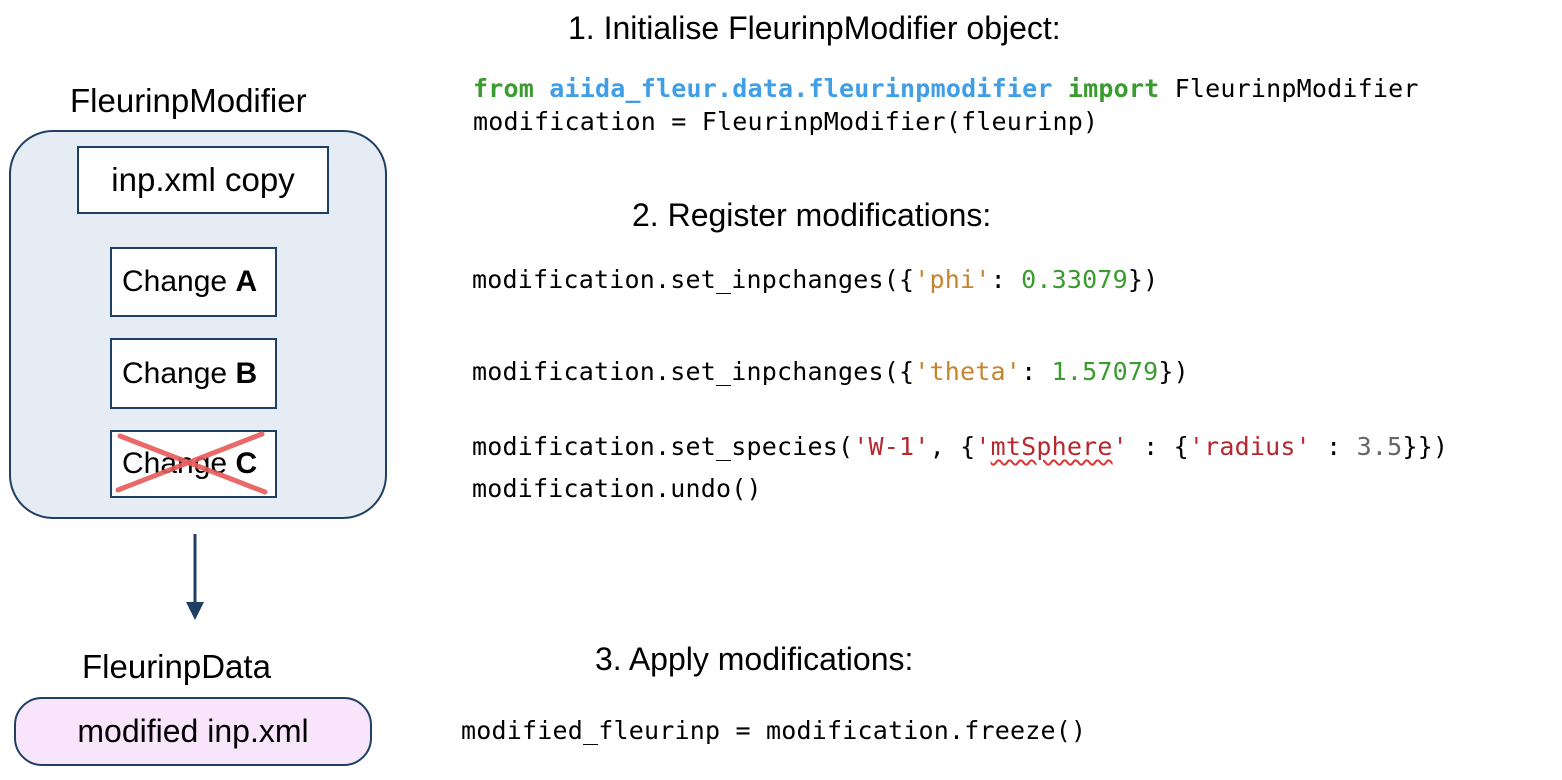 This screenshot has width=1562, height=780. Describe the element at coordinates (1249, 446) in the screenshot. I see `string-radius: 'radius'` at that location.